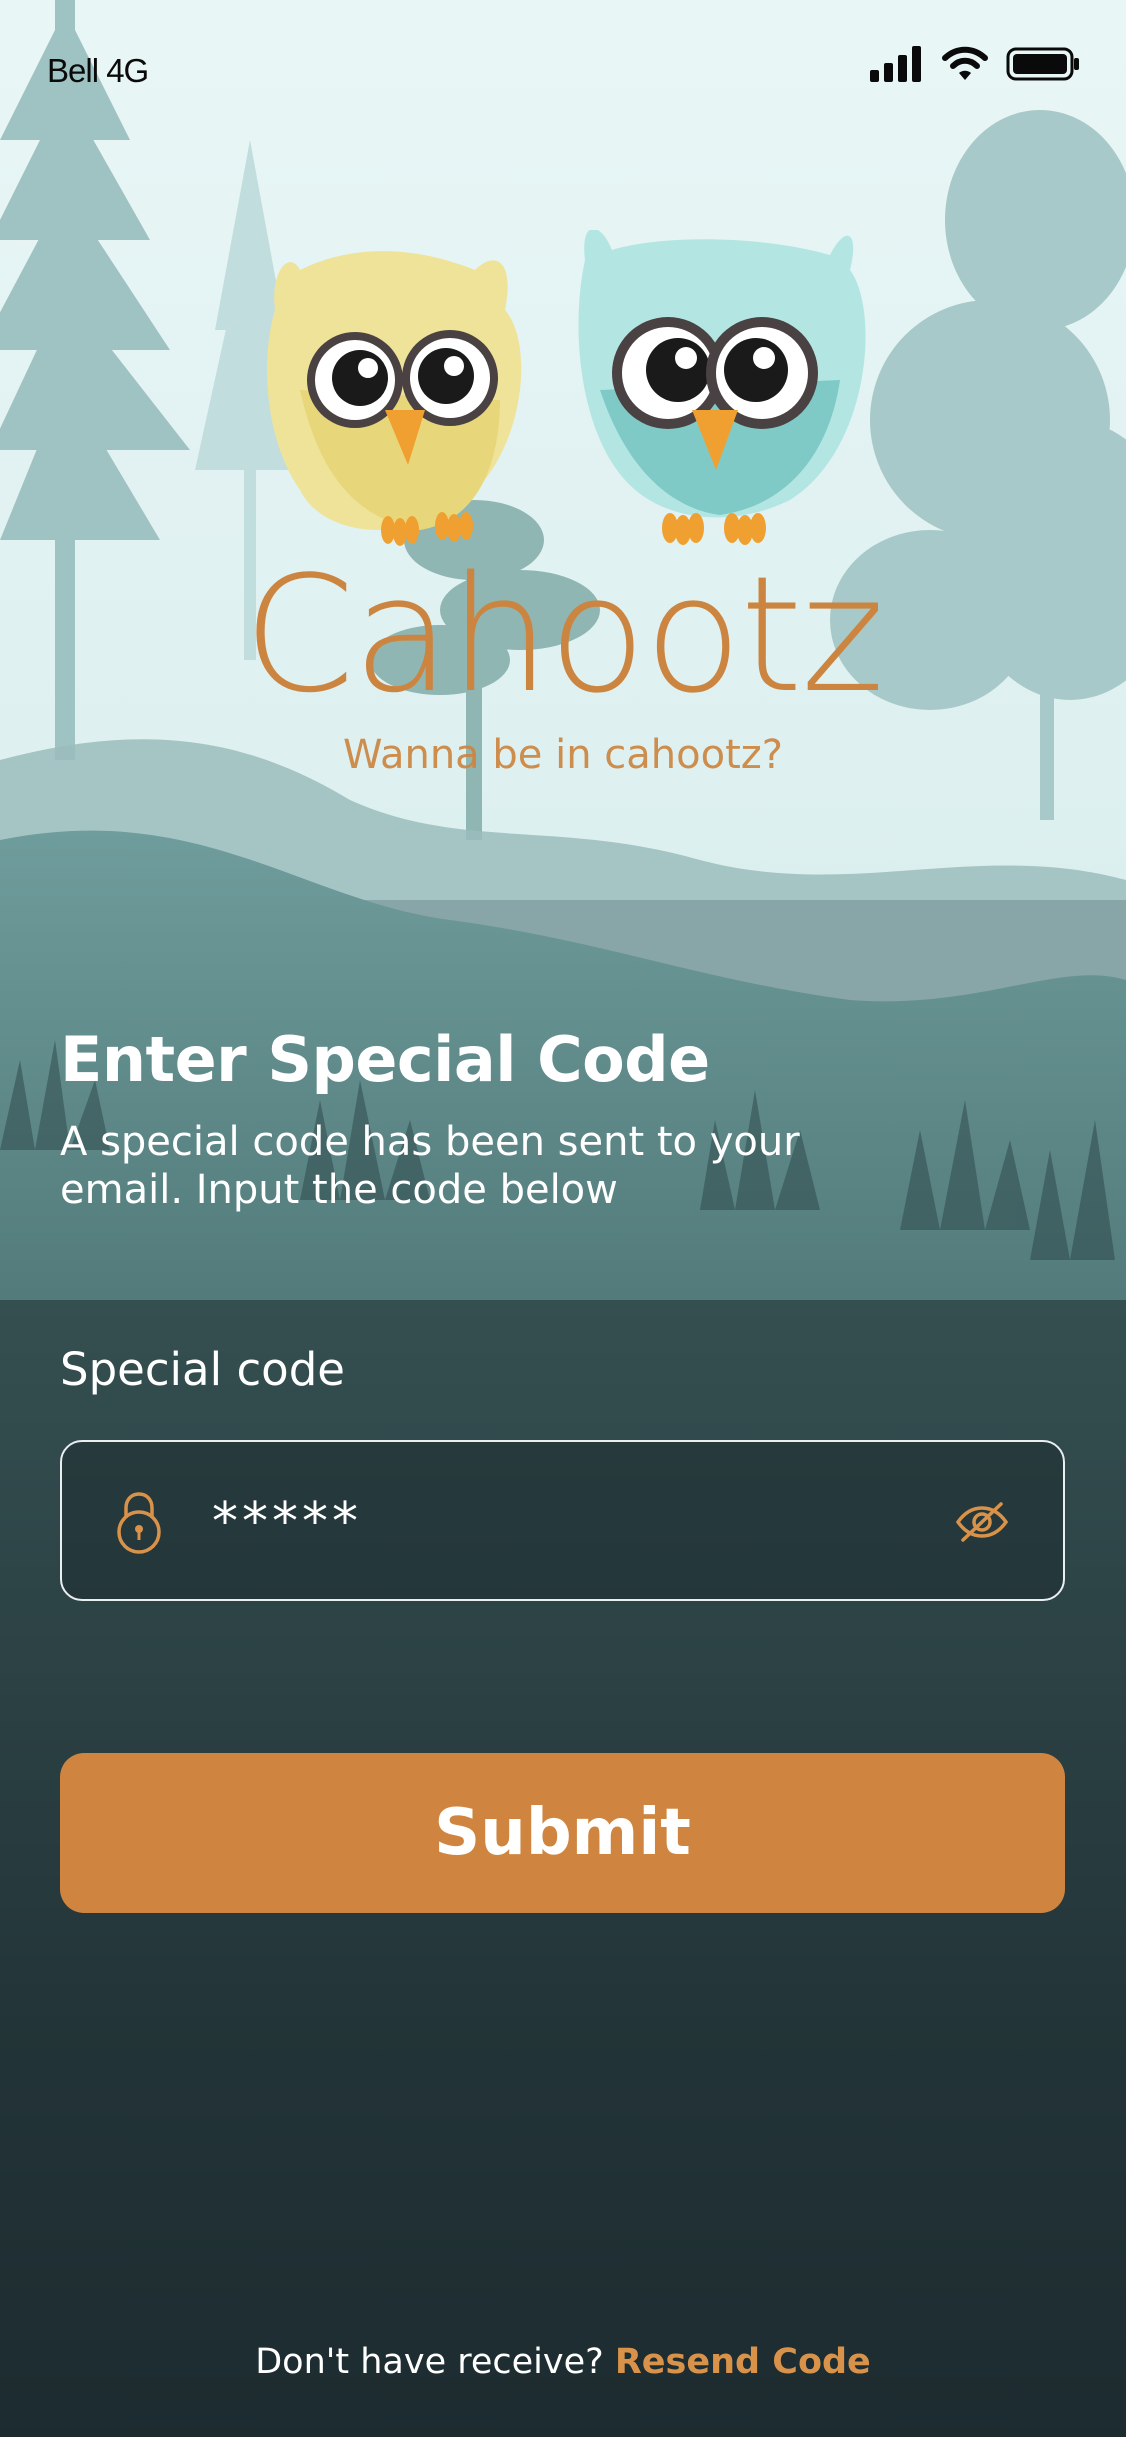 Image resolution: width=1126 pixels, height=2437 pixels. I want to click on special-code-field, so click(562, 1520).